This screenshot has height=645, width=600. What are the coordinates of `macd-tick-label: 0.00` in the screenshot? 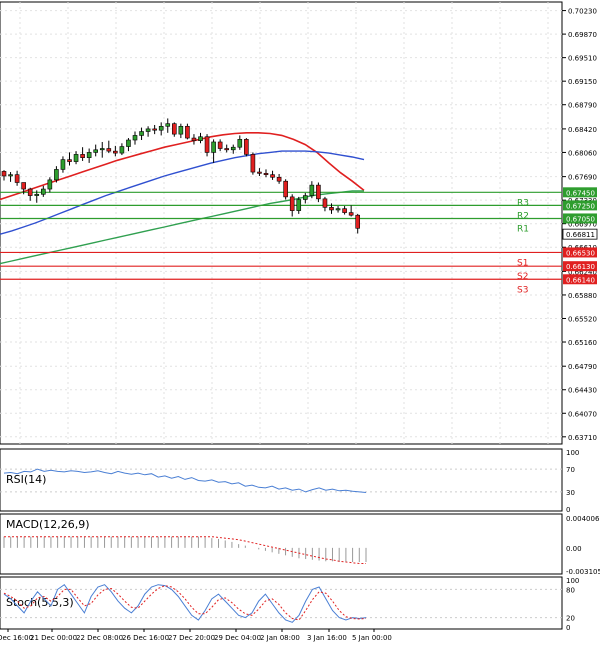 It's located at (574, 549).